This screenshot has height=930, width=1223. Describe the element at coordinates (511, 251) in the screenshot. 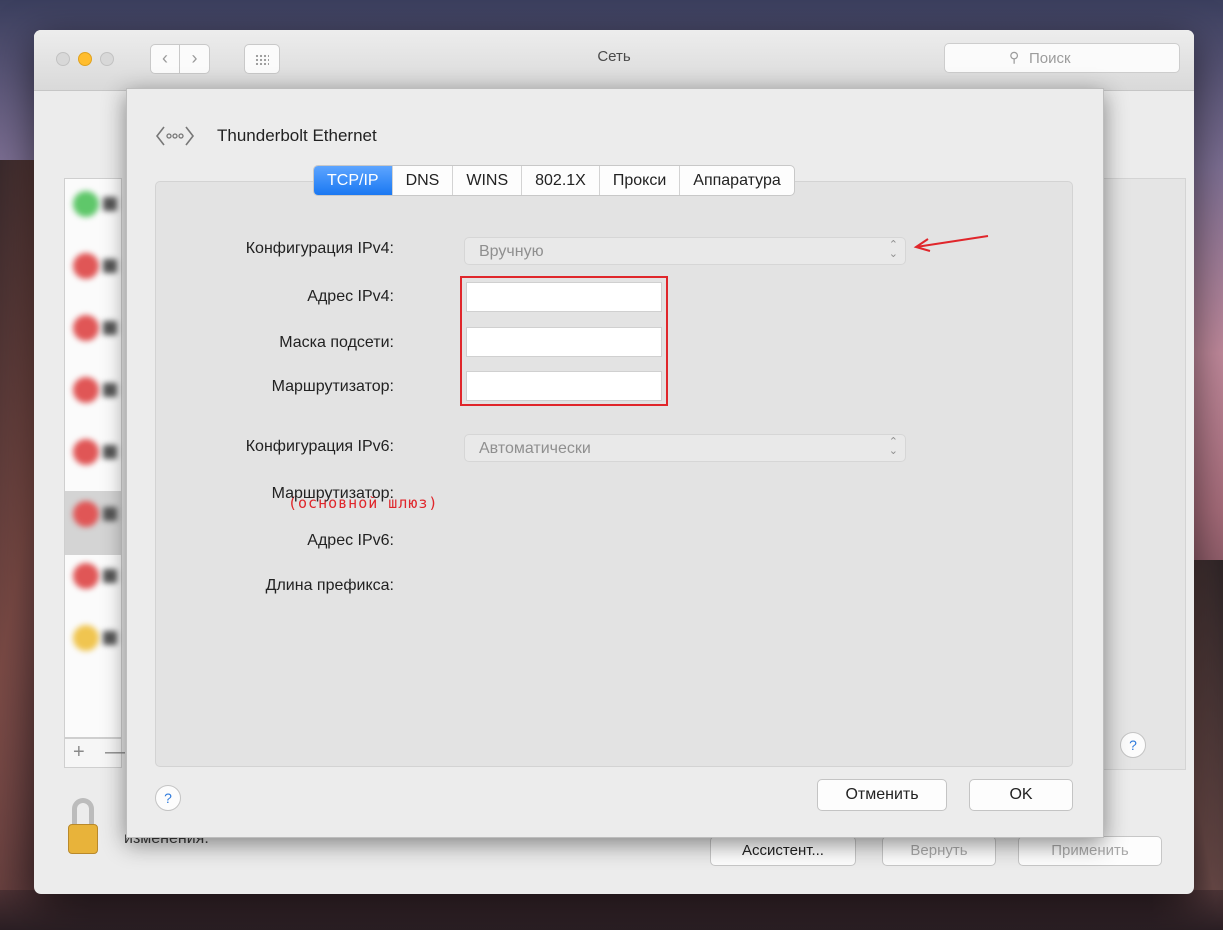

I see `ipv4-config-value: Вручную` at that location.